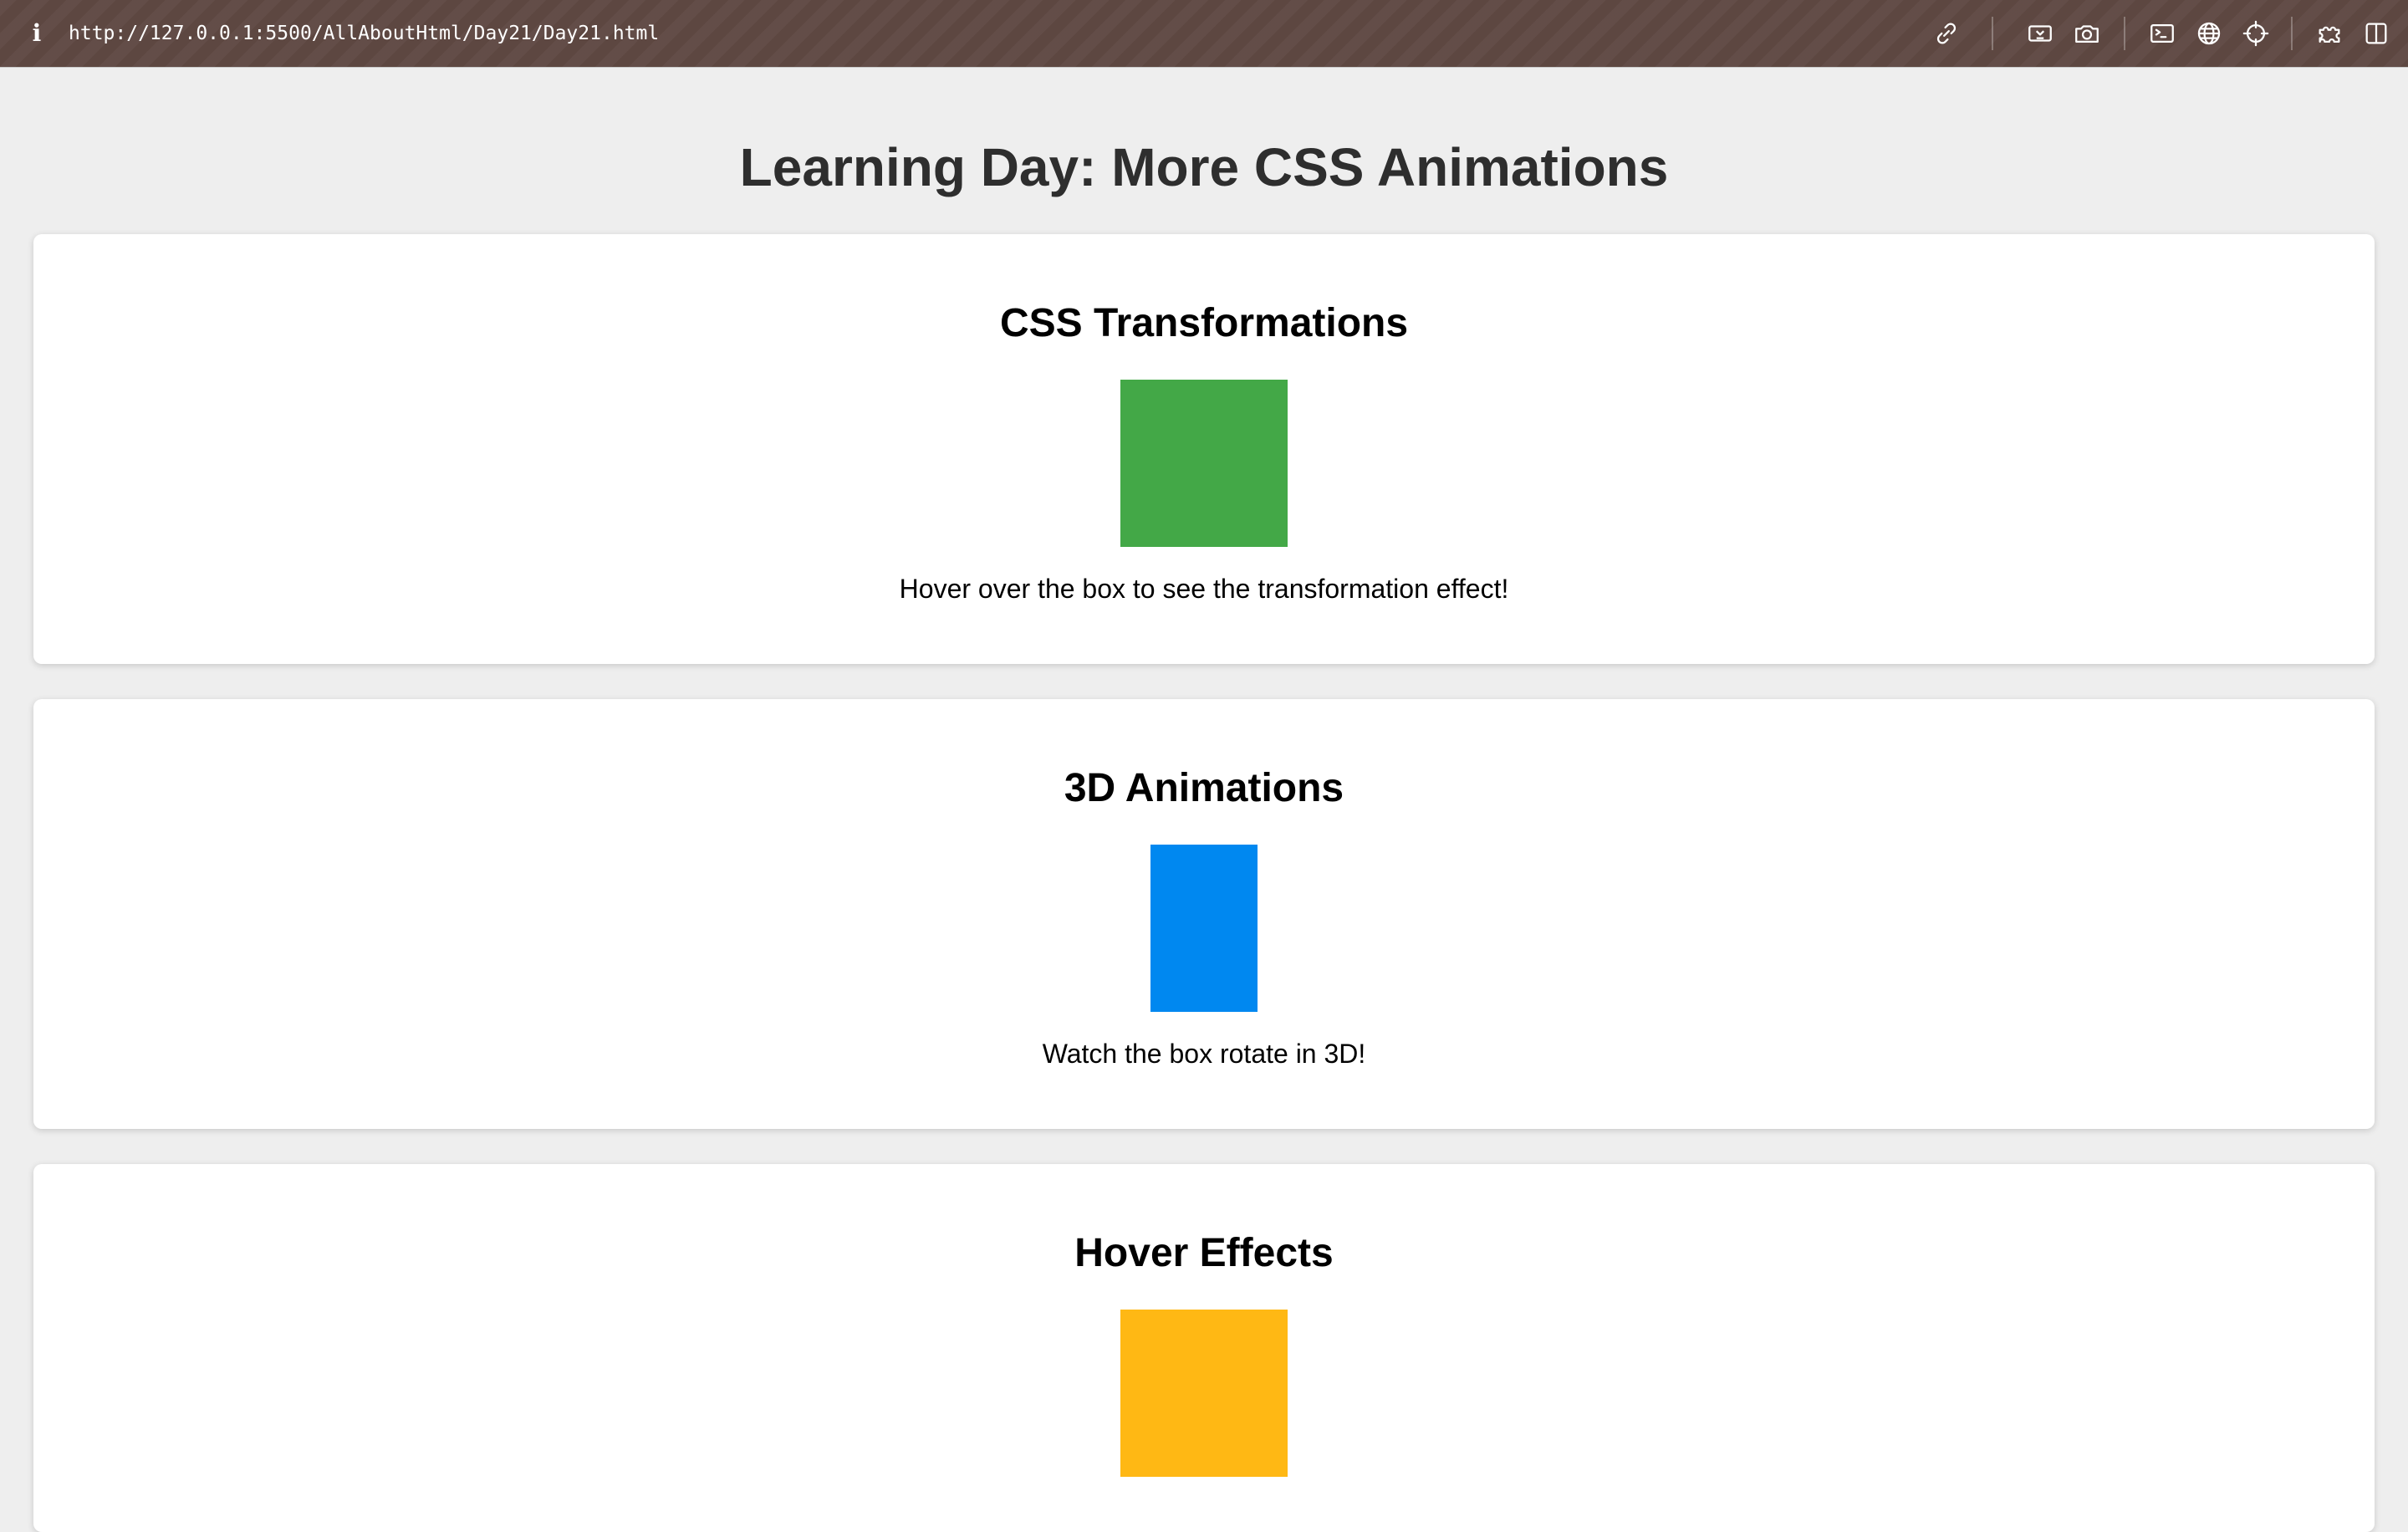  What do you see at coordinates (1204, 1253) in the screenshot?
I see `section-title: Hover Effects` at bounding box center [1204, 1253].